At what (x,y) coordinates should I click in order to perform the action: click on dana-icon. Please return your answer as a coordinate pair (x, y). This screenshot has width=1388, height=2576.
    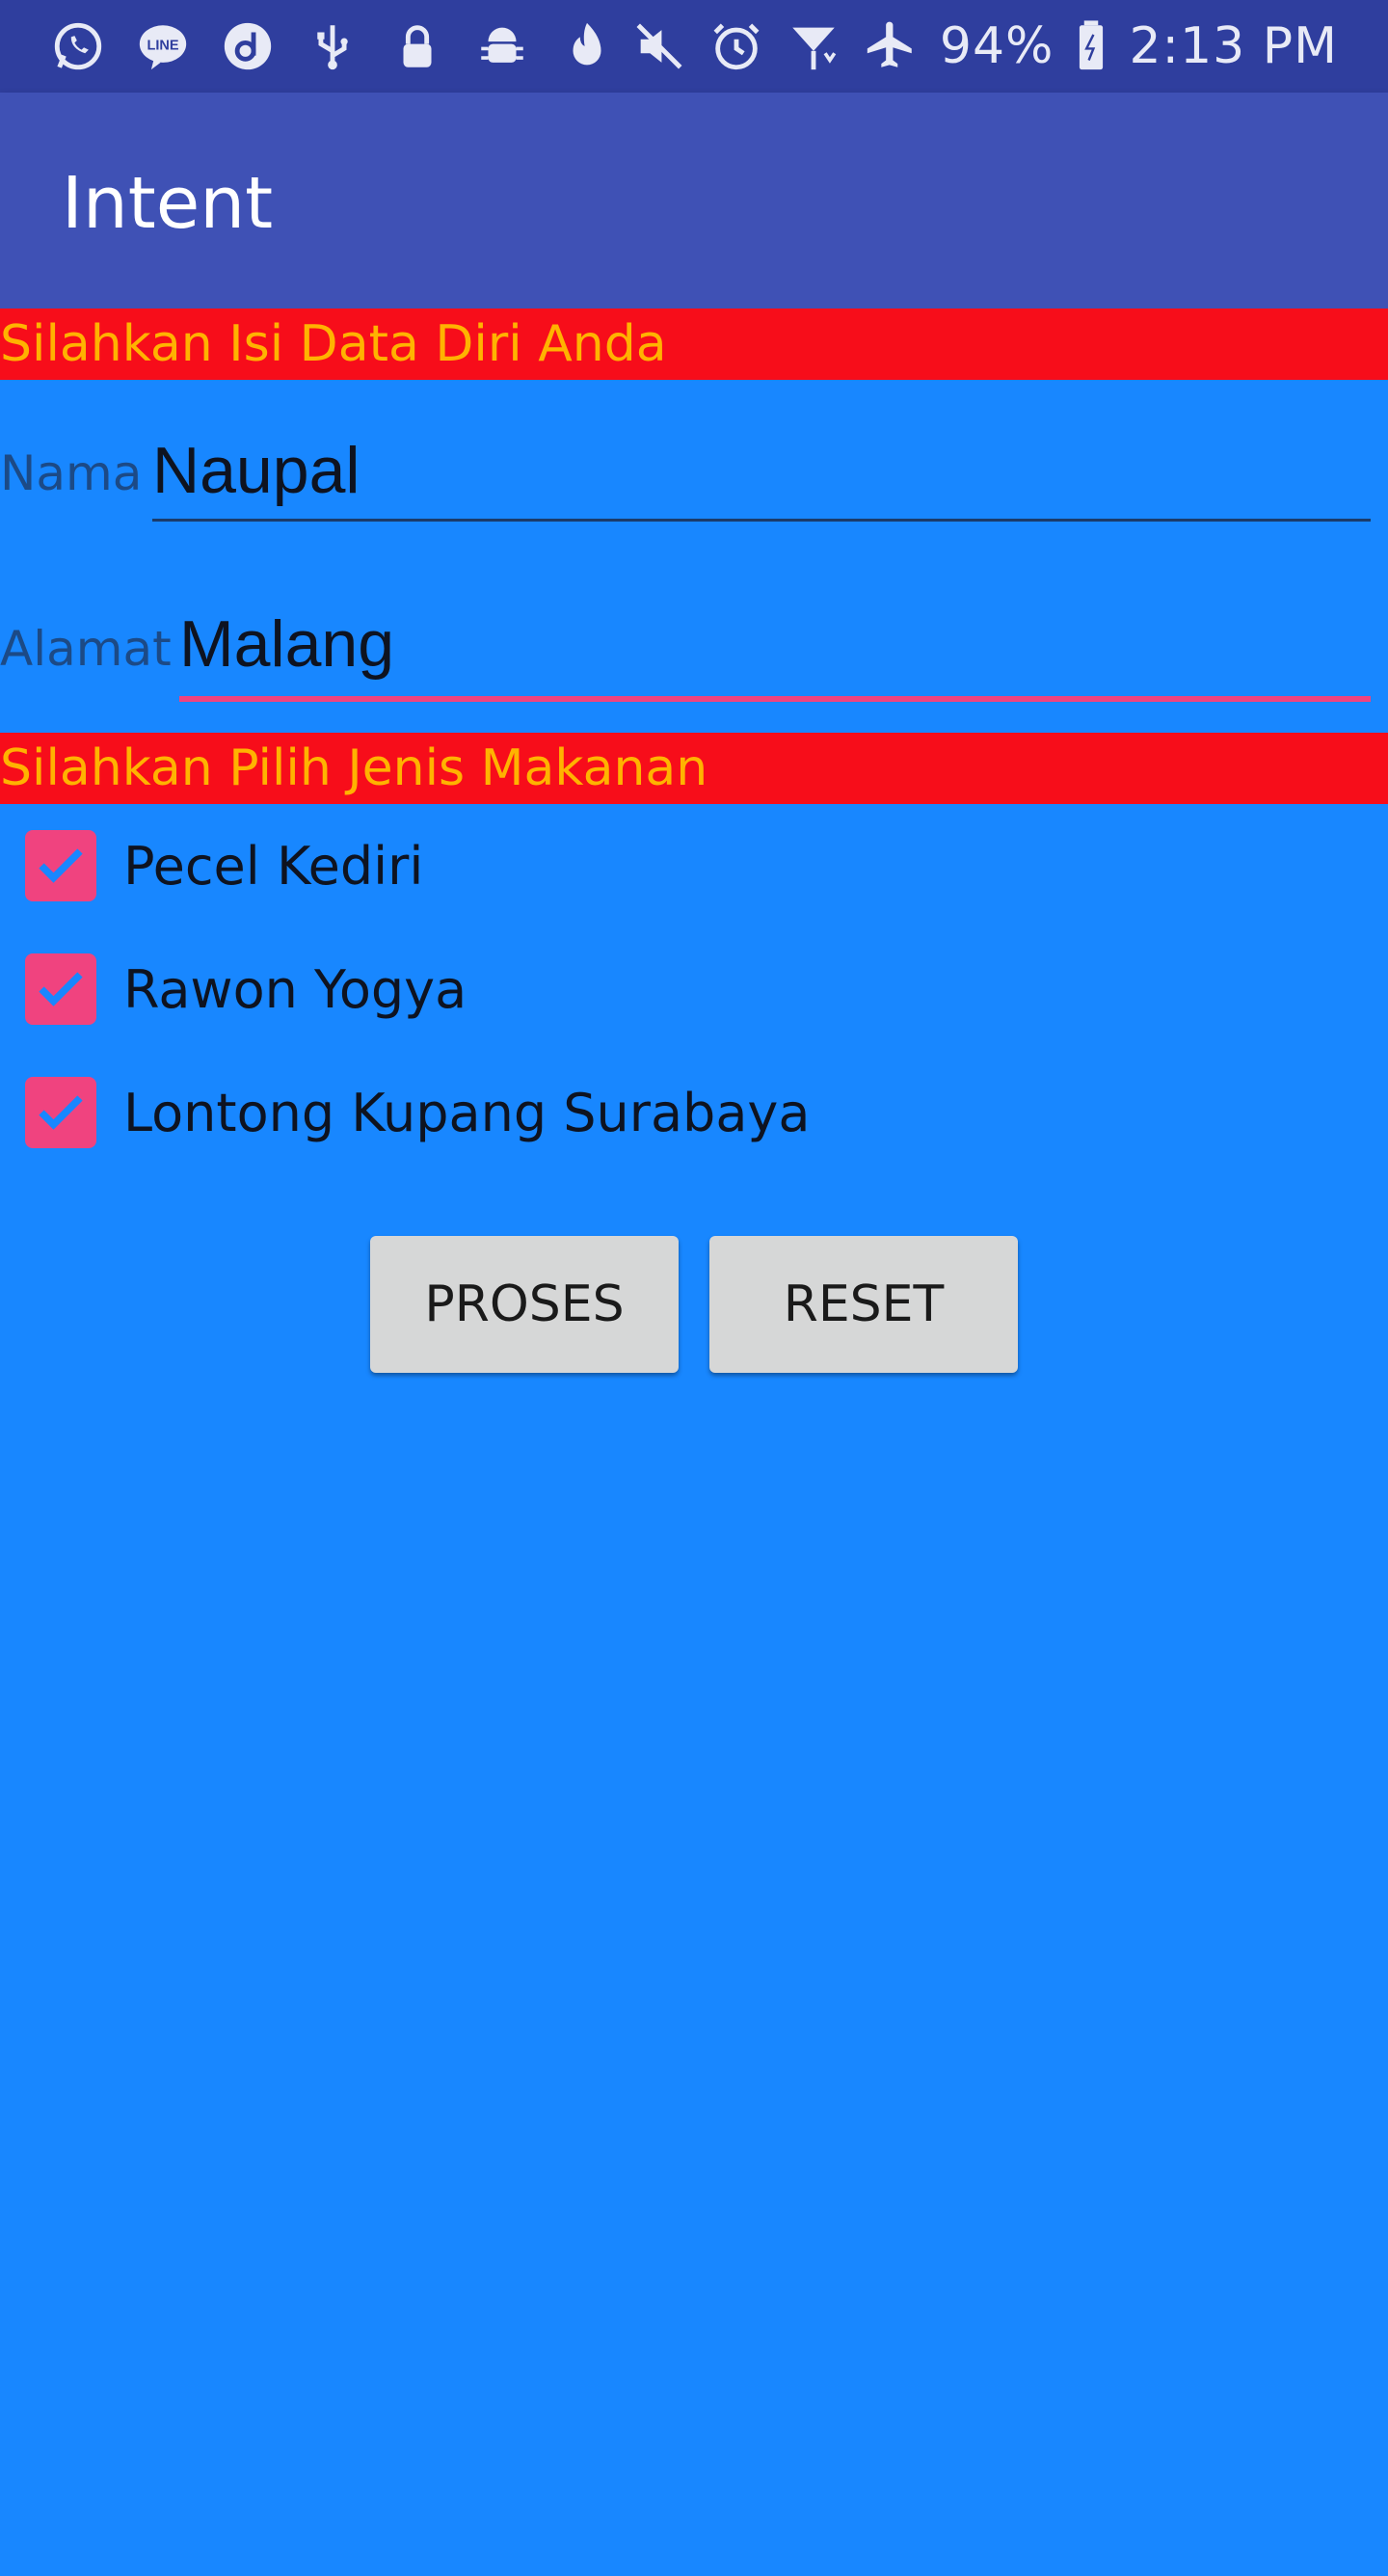
    Looking at the image, I should click on (248, 46).